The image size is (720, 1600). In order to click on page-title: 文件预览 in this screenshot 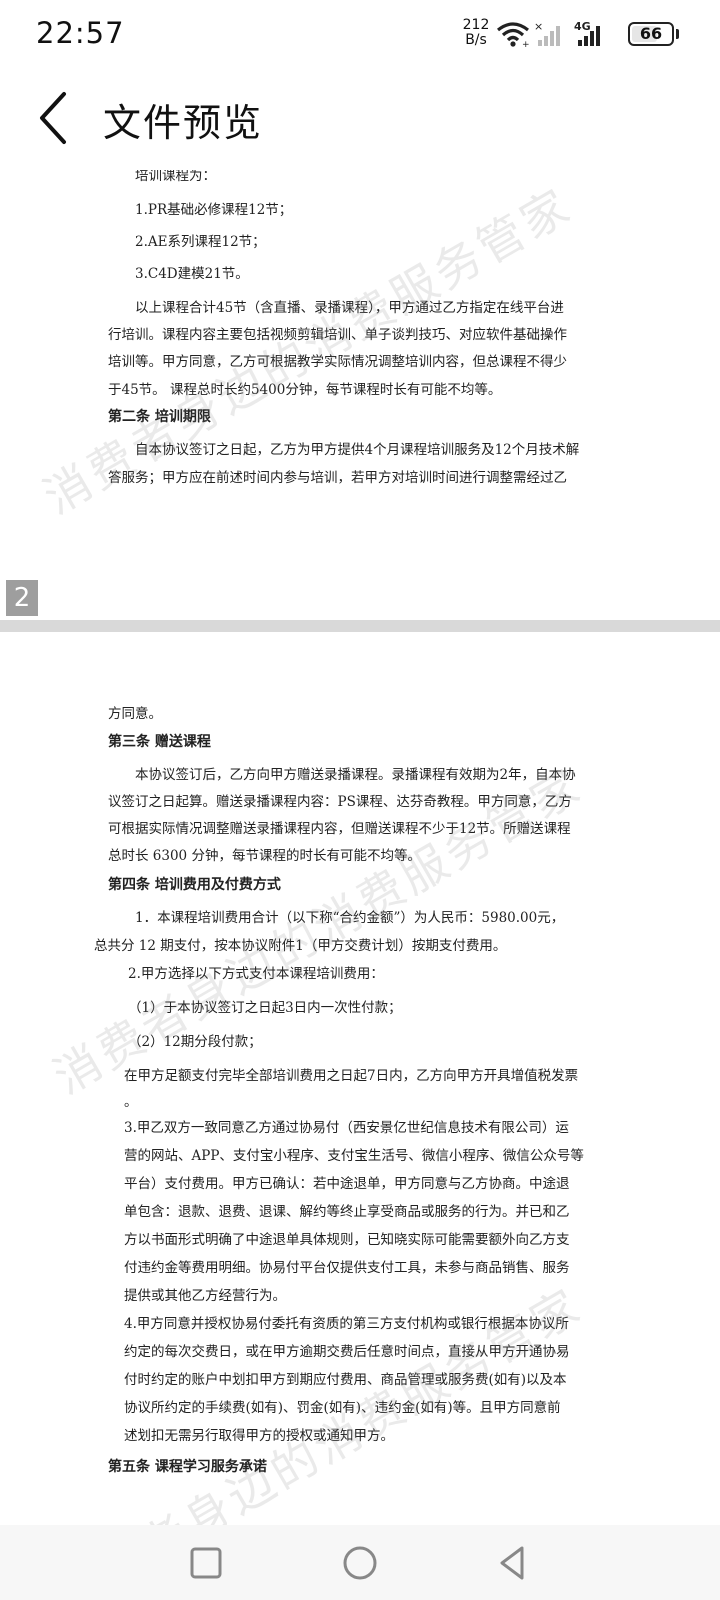, I will do `click(183, 123)`.